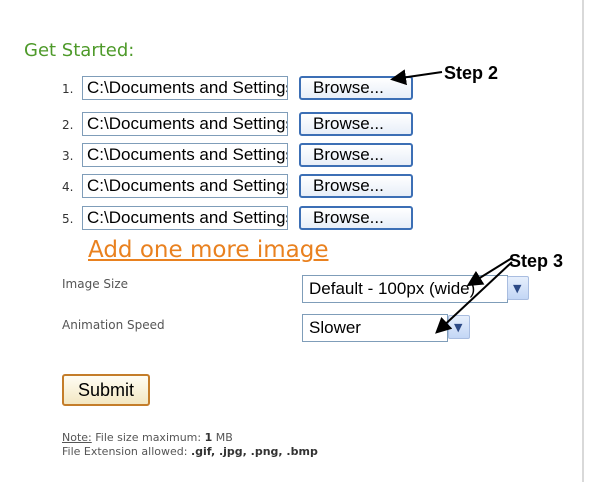 The height and width of the screenshot is (482, 595). I want to click on step-3-arrow-size, so click(489, 272).